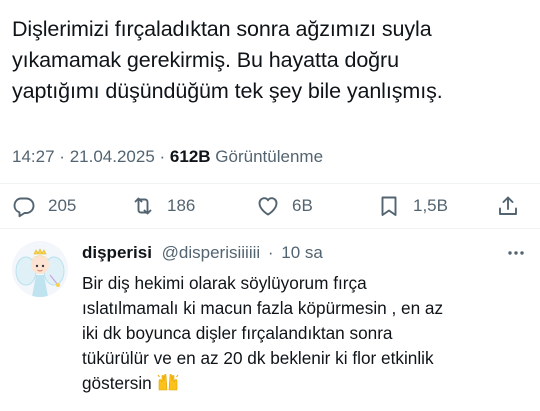 The image size is (540, 411). I want to click on reply-icon, so click(24, 207).